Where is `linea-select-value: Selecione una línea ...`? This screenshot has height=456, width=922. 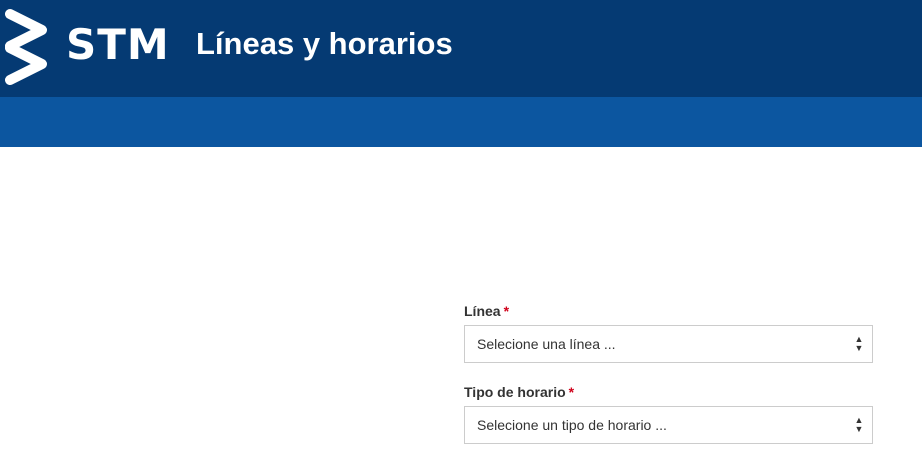
linea-select-value: Selecione una línea ... is located at coordinates (546, 344).